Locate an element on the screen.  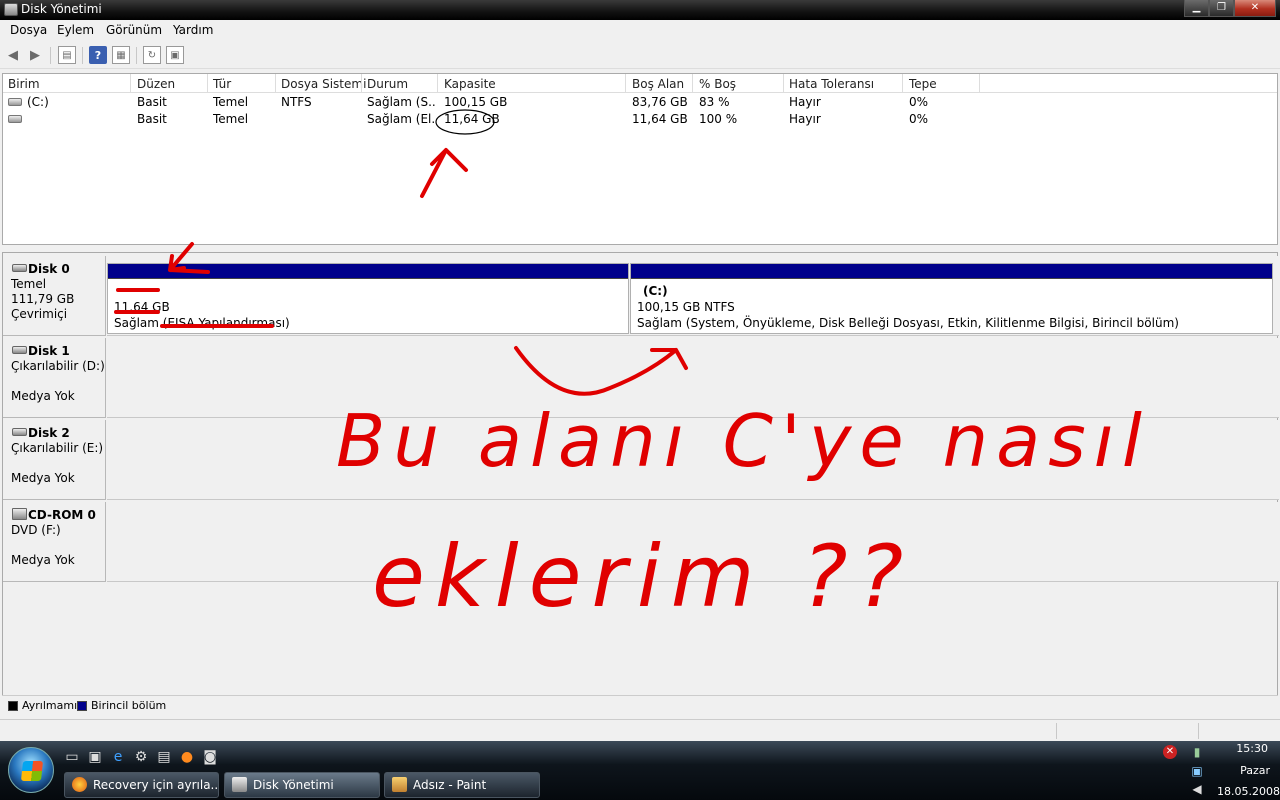
disk-type: Çıkarılabilir (E:) is located at coordinates (57, 448).